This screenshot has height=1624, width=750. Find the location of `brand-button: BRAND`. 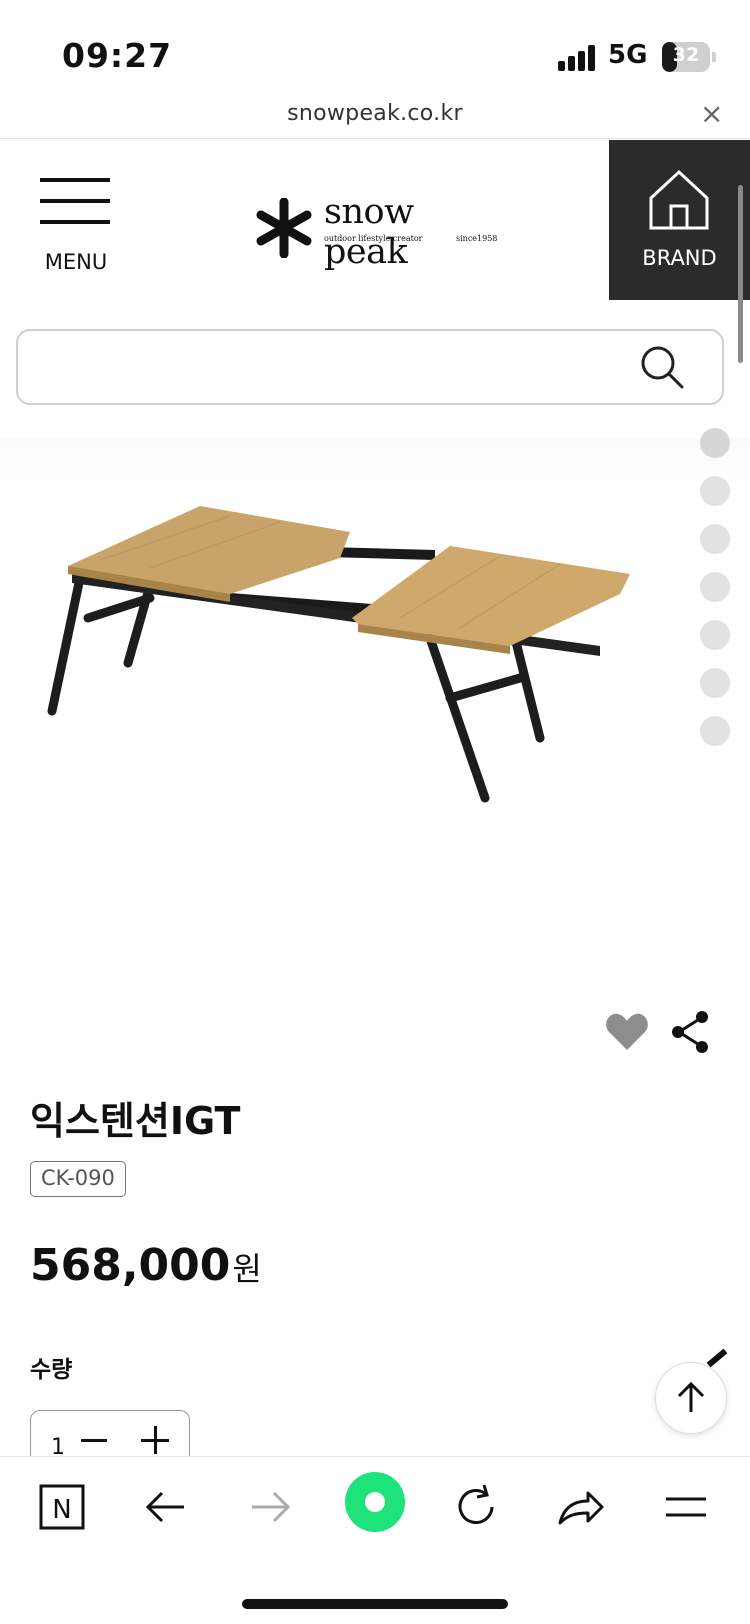

brand-button: BRAND is located at coordinates (679, 220).